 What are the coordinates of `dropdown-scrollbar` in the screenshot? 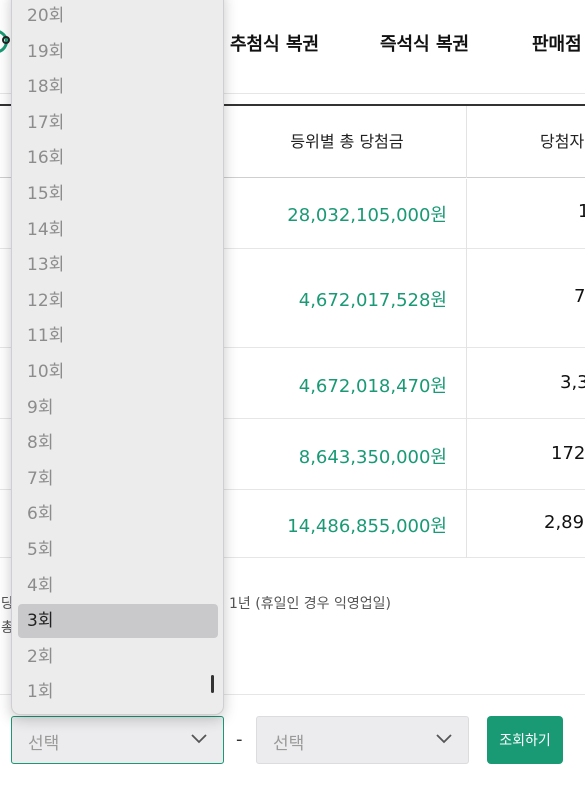 It's located at (212, 684).